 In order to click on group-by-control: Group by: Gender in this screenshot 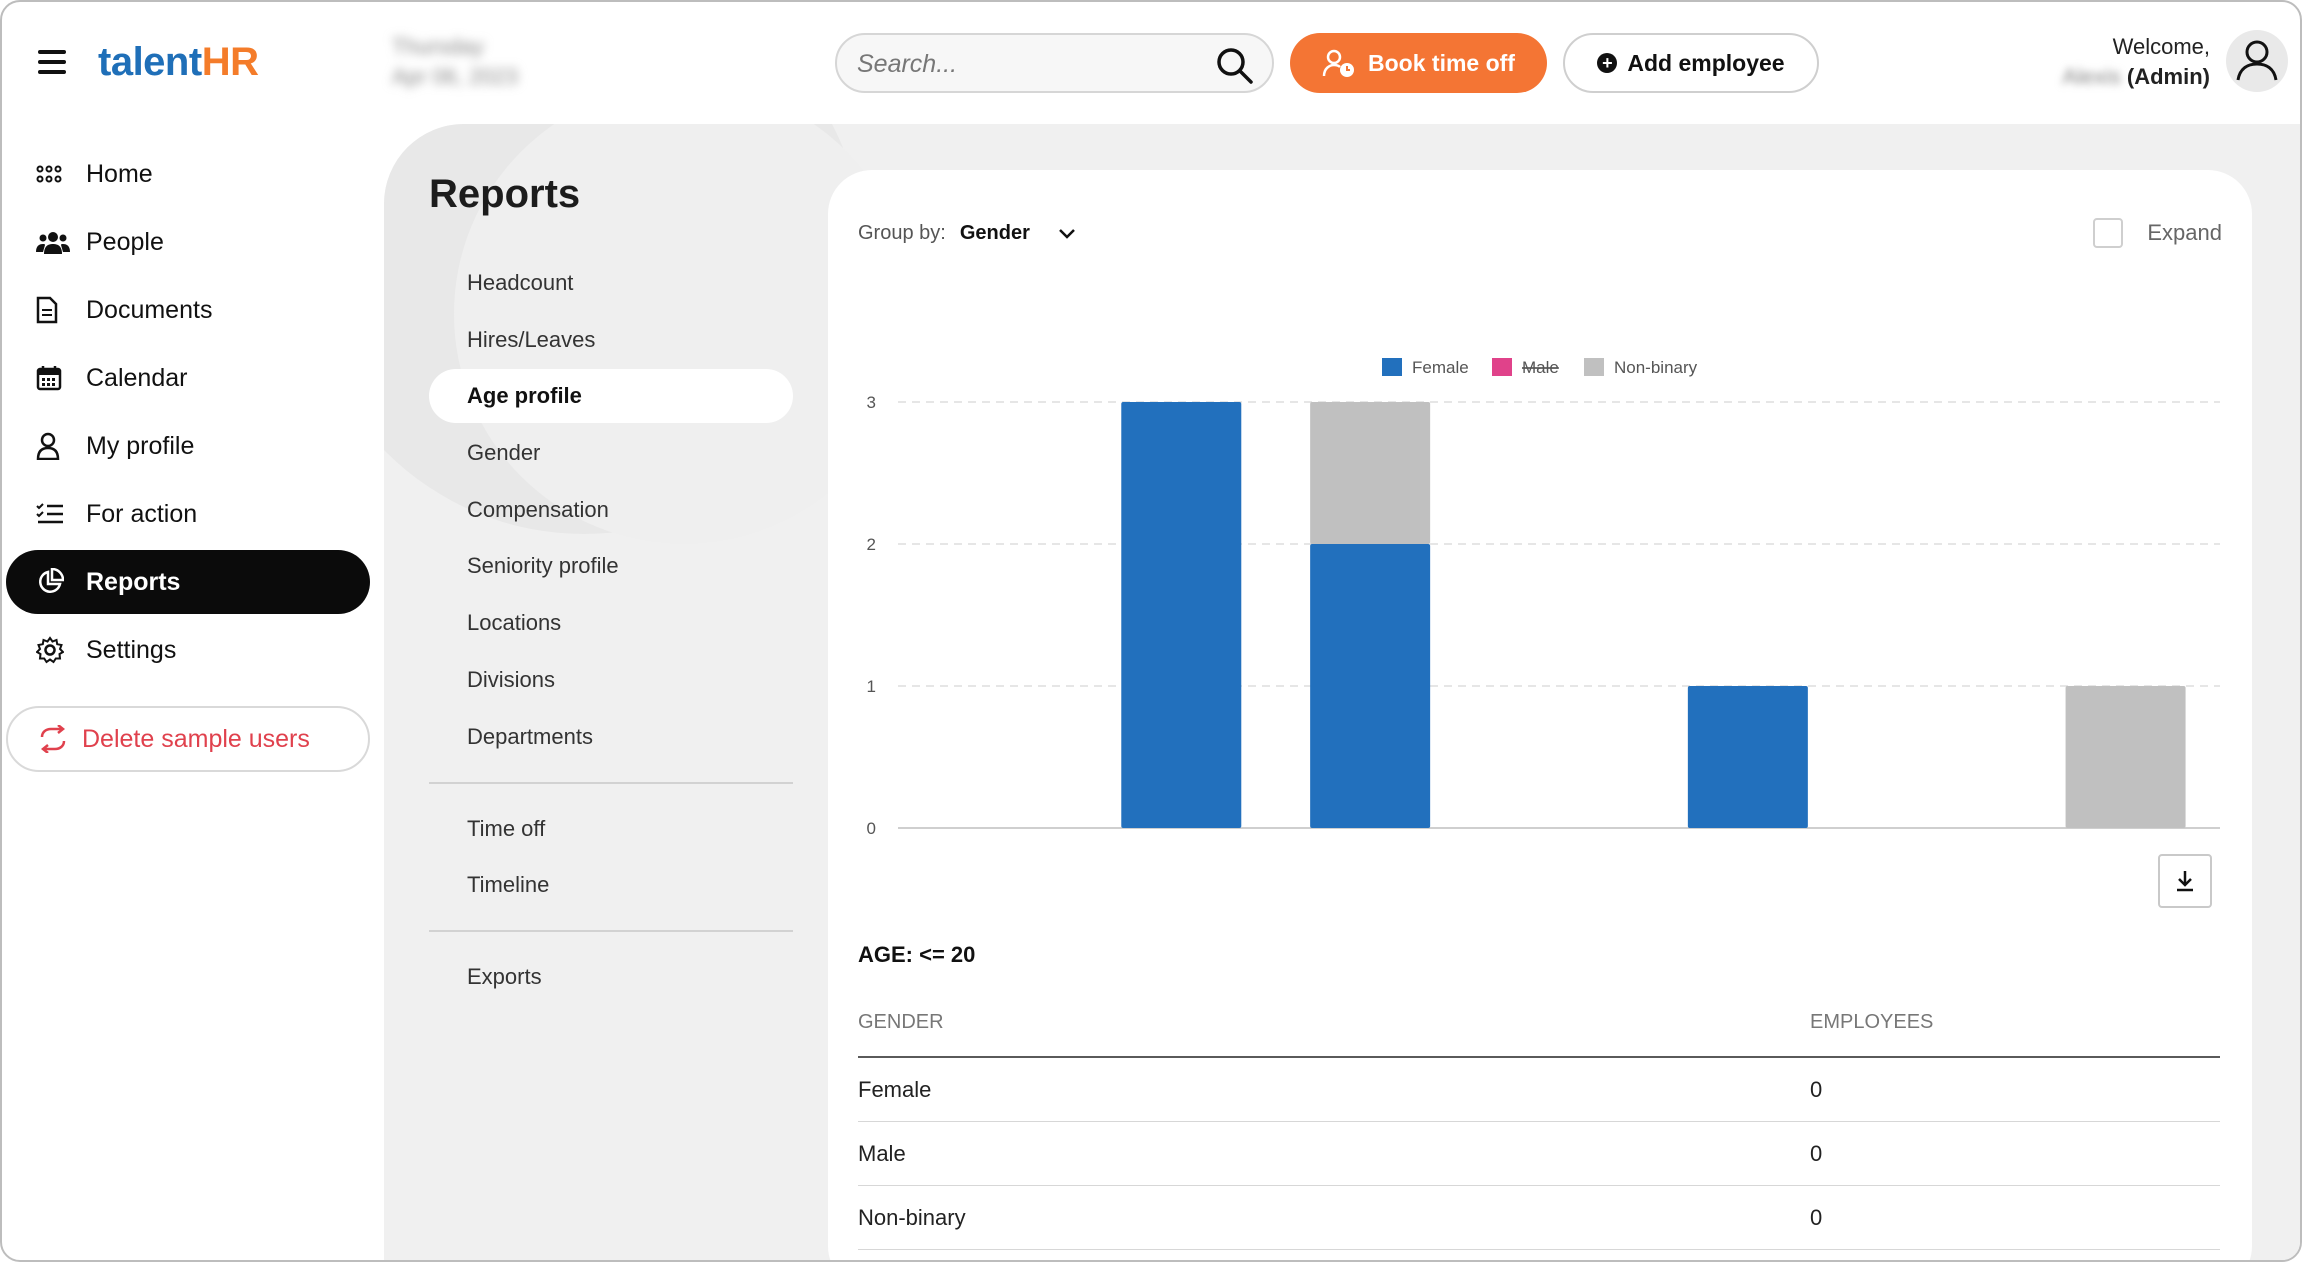, I will do `click(967, 233)`.